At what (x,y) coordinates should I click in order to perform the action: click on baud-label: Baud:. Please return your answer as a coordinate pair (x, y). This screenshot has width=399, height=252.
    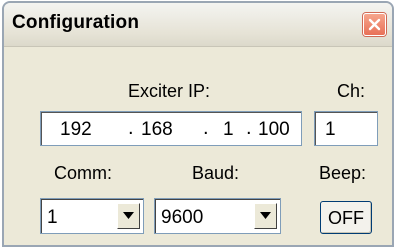
    Looking at the image, I should click on (216, 173).